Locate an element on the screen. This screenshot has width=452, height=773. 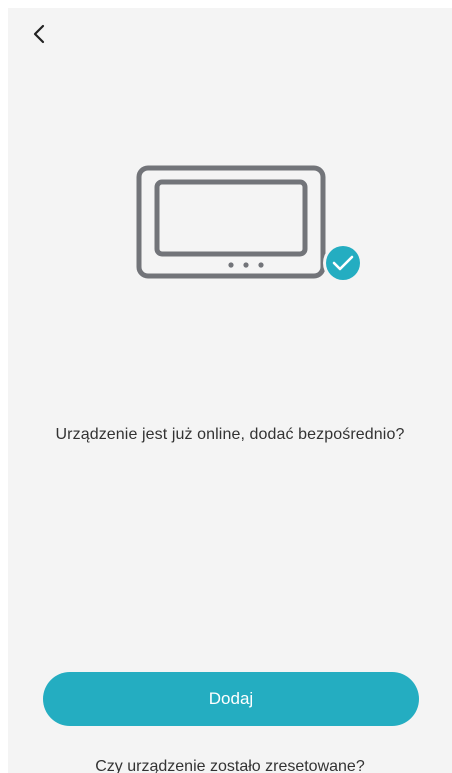
chevron-left-icon is located at coordinates (39, 34).